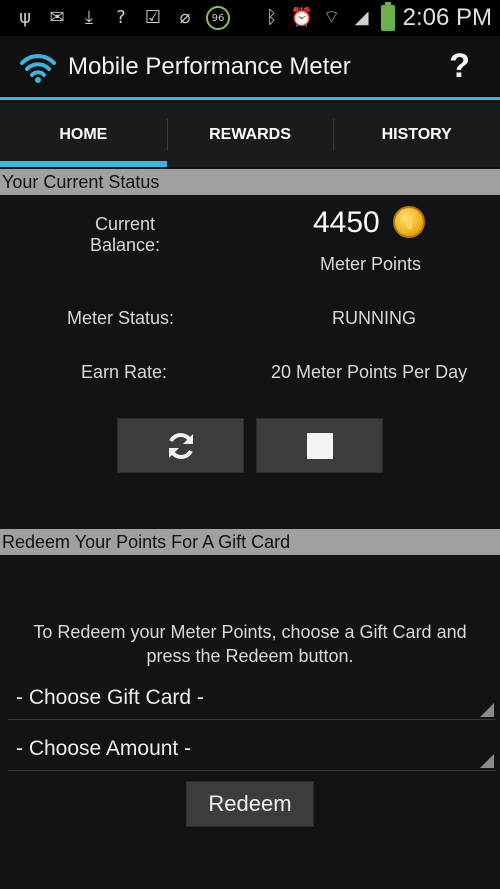 The image size is (500, 889). What do you see at coordinates (374, 318) in the screenshot?
I see `meter-status-value: RUNNING` at bounding box center [374, 318].